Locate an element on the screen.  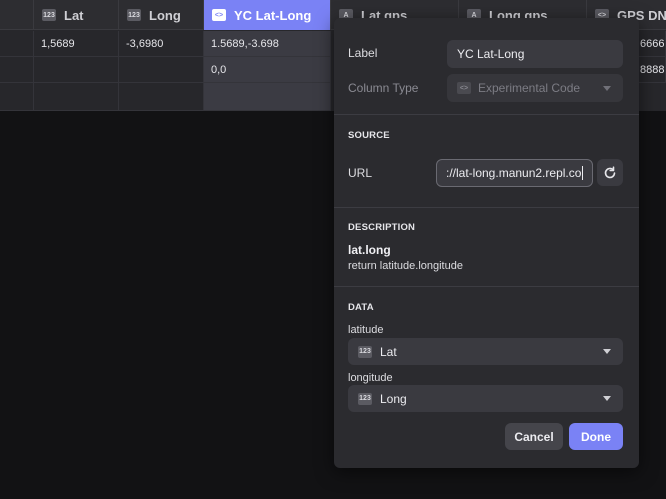
url-caption: URL is located at coordinates (360, 173).